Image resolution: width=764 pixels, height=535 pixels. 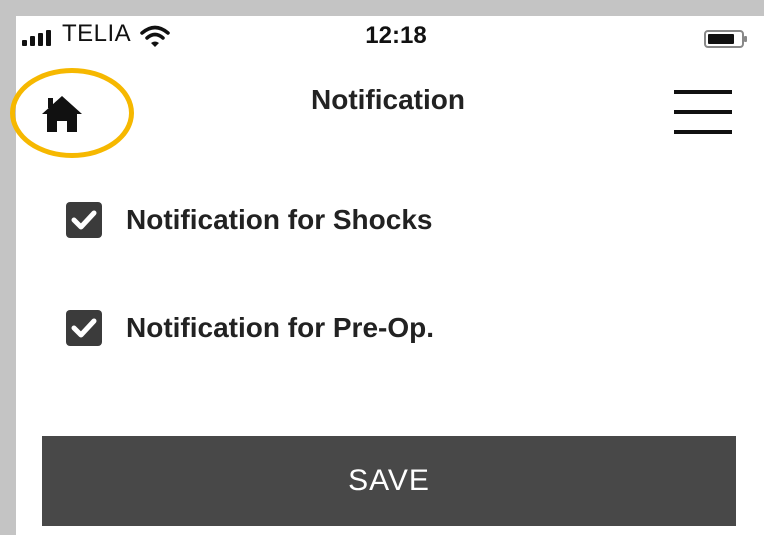 I want to click on status-bar: TELIA 12:18, so click(x=390, y=36).